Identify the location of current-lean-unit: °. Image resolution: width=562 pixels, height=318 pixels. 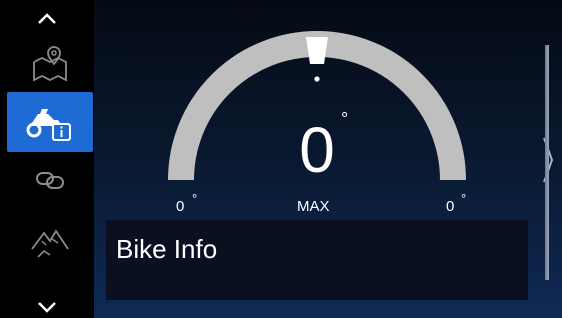
(345, 119).